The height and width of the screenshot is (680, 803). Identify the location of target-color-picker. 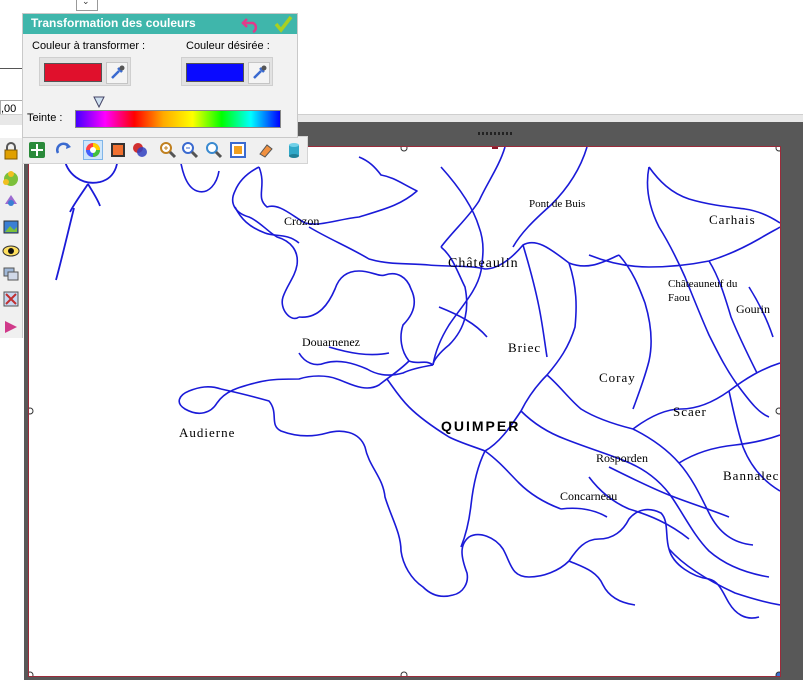
(227, 71).